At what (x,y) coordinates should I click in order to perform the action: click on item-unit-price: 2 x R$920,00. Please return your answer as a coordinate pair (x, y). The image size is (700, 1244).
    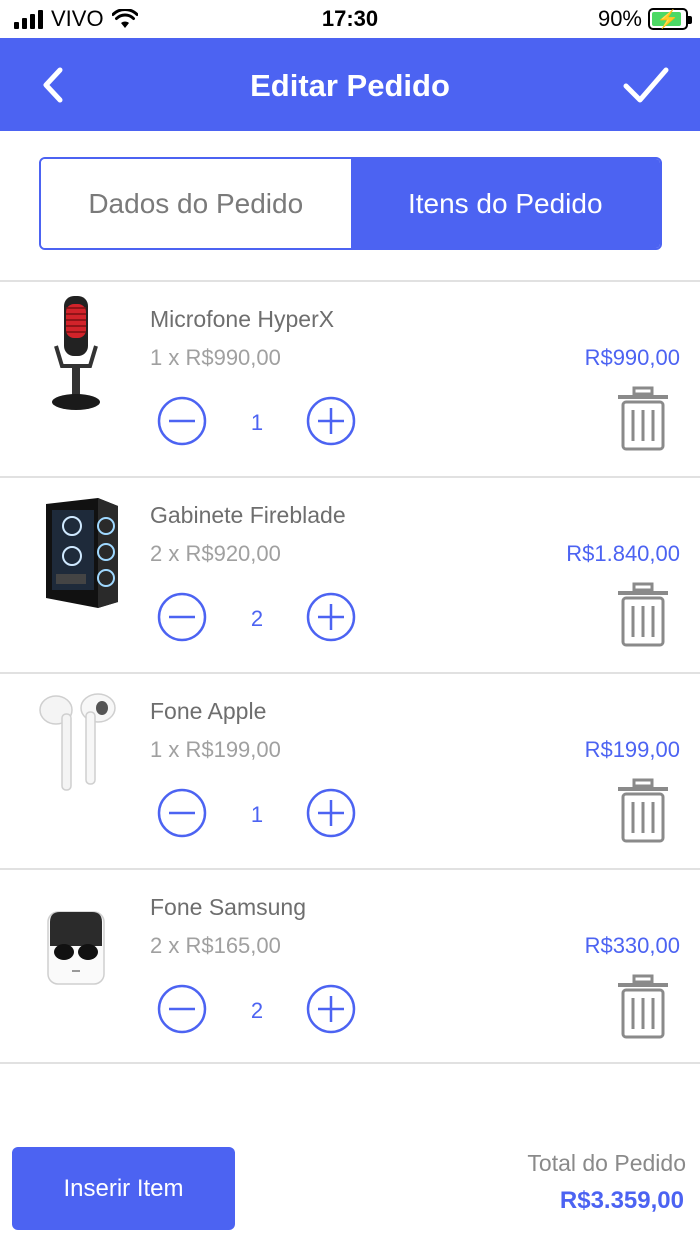
    Looking at the image, I should click on (215, 553).